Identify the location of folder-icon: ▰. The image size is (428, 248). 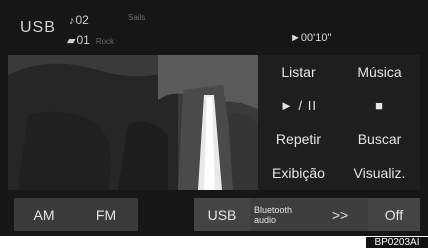
(71, 41).